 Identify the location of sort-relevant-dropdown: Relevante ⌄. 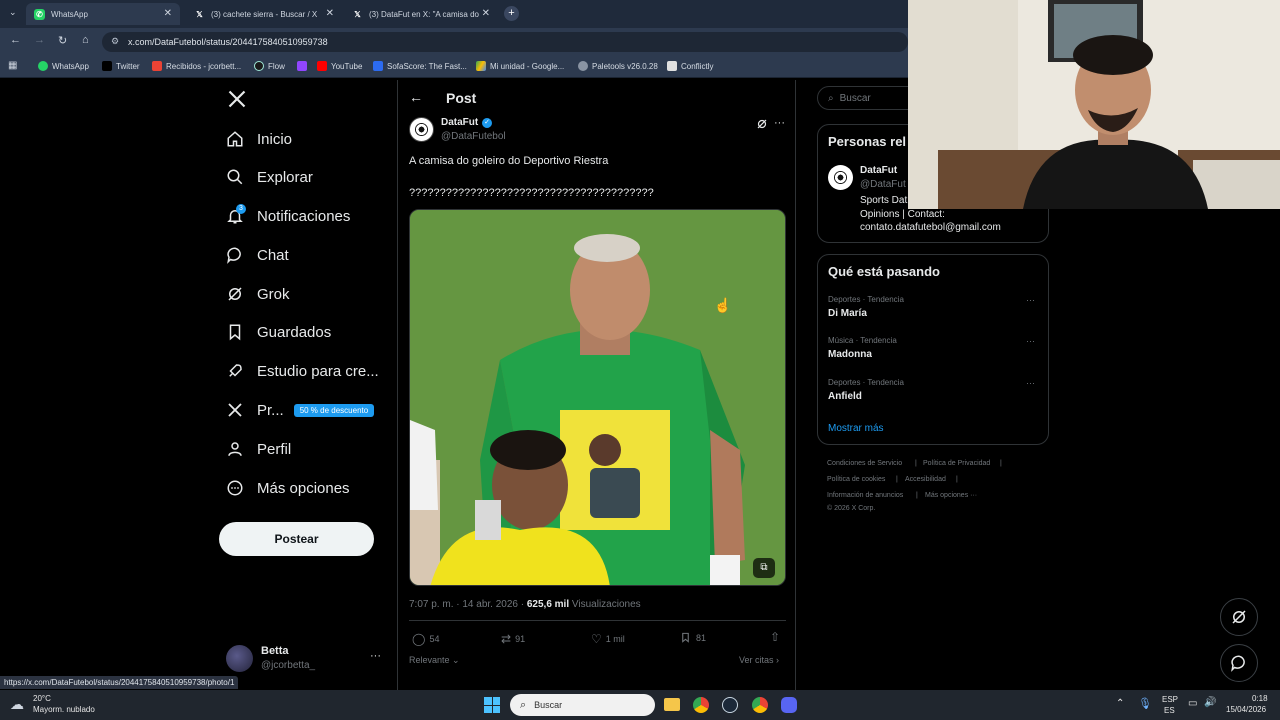
(434, 660).